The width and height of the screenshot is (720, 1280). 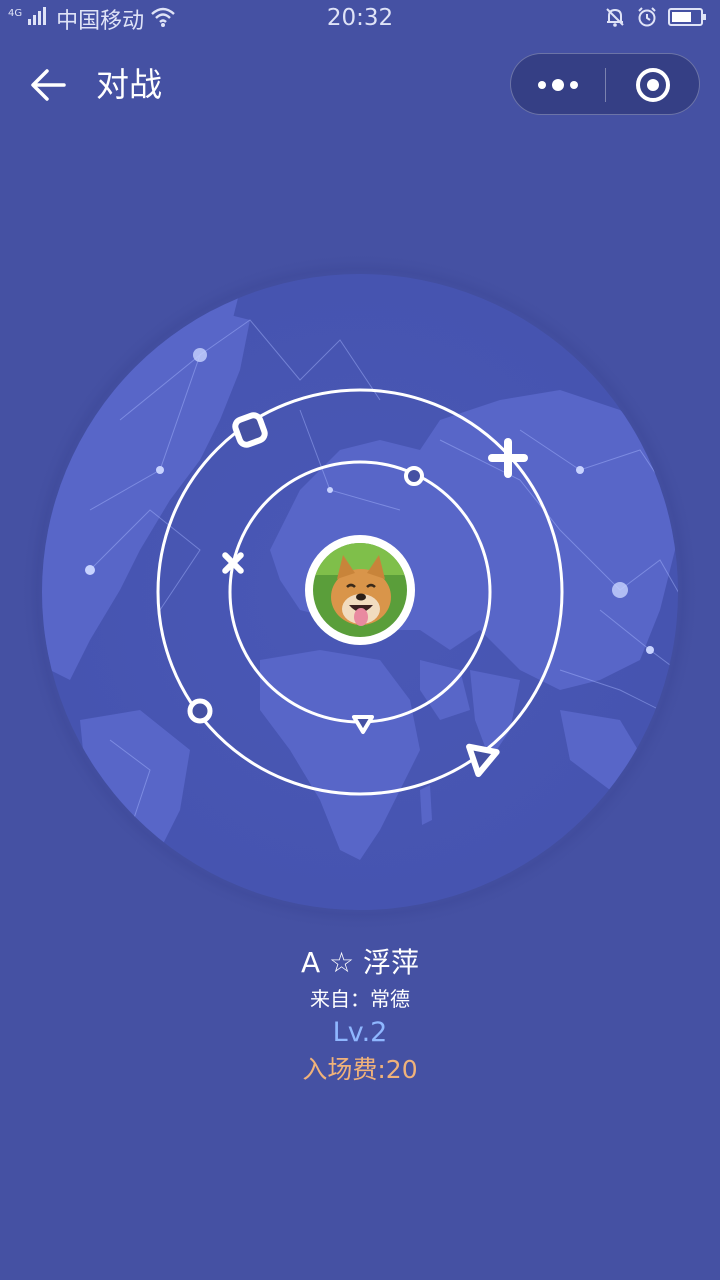 I want to click on more-button, so click(x=558, y=84).